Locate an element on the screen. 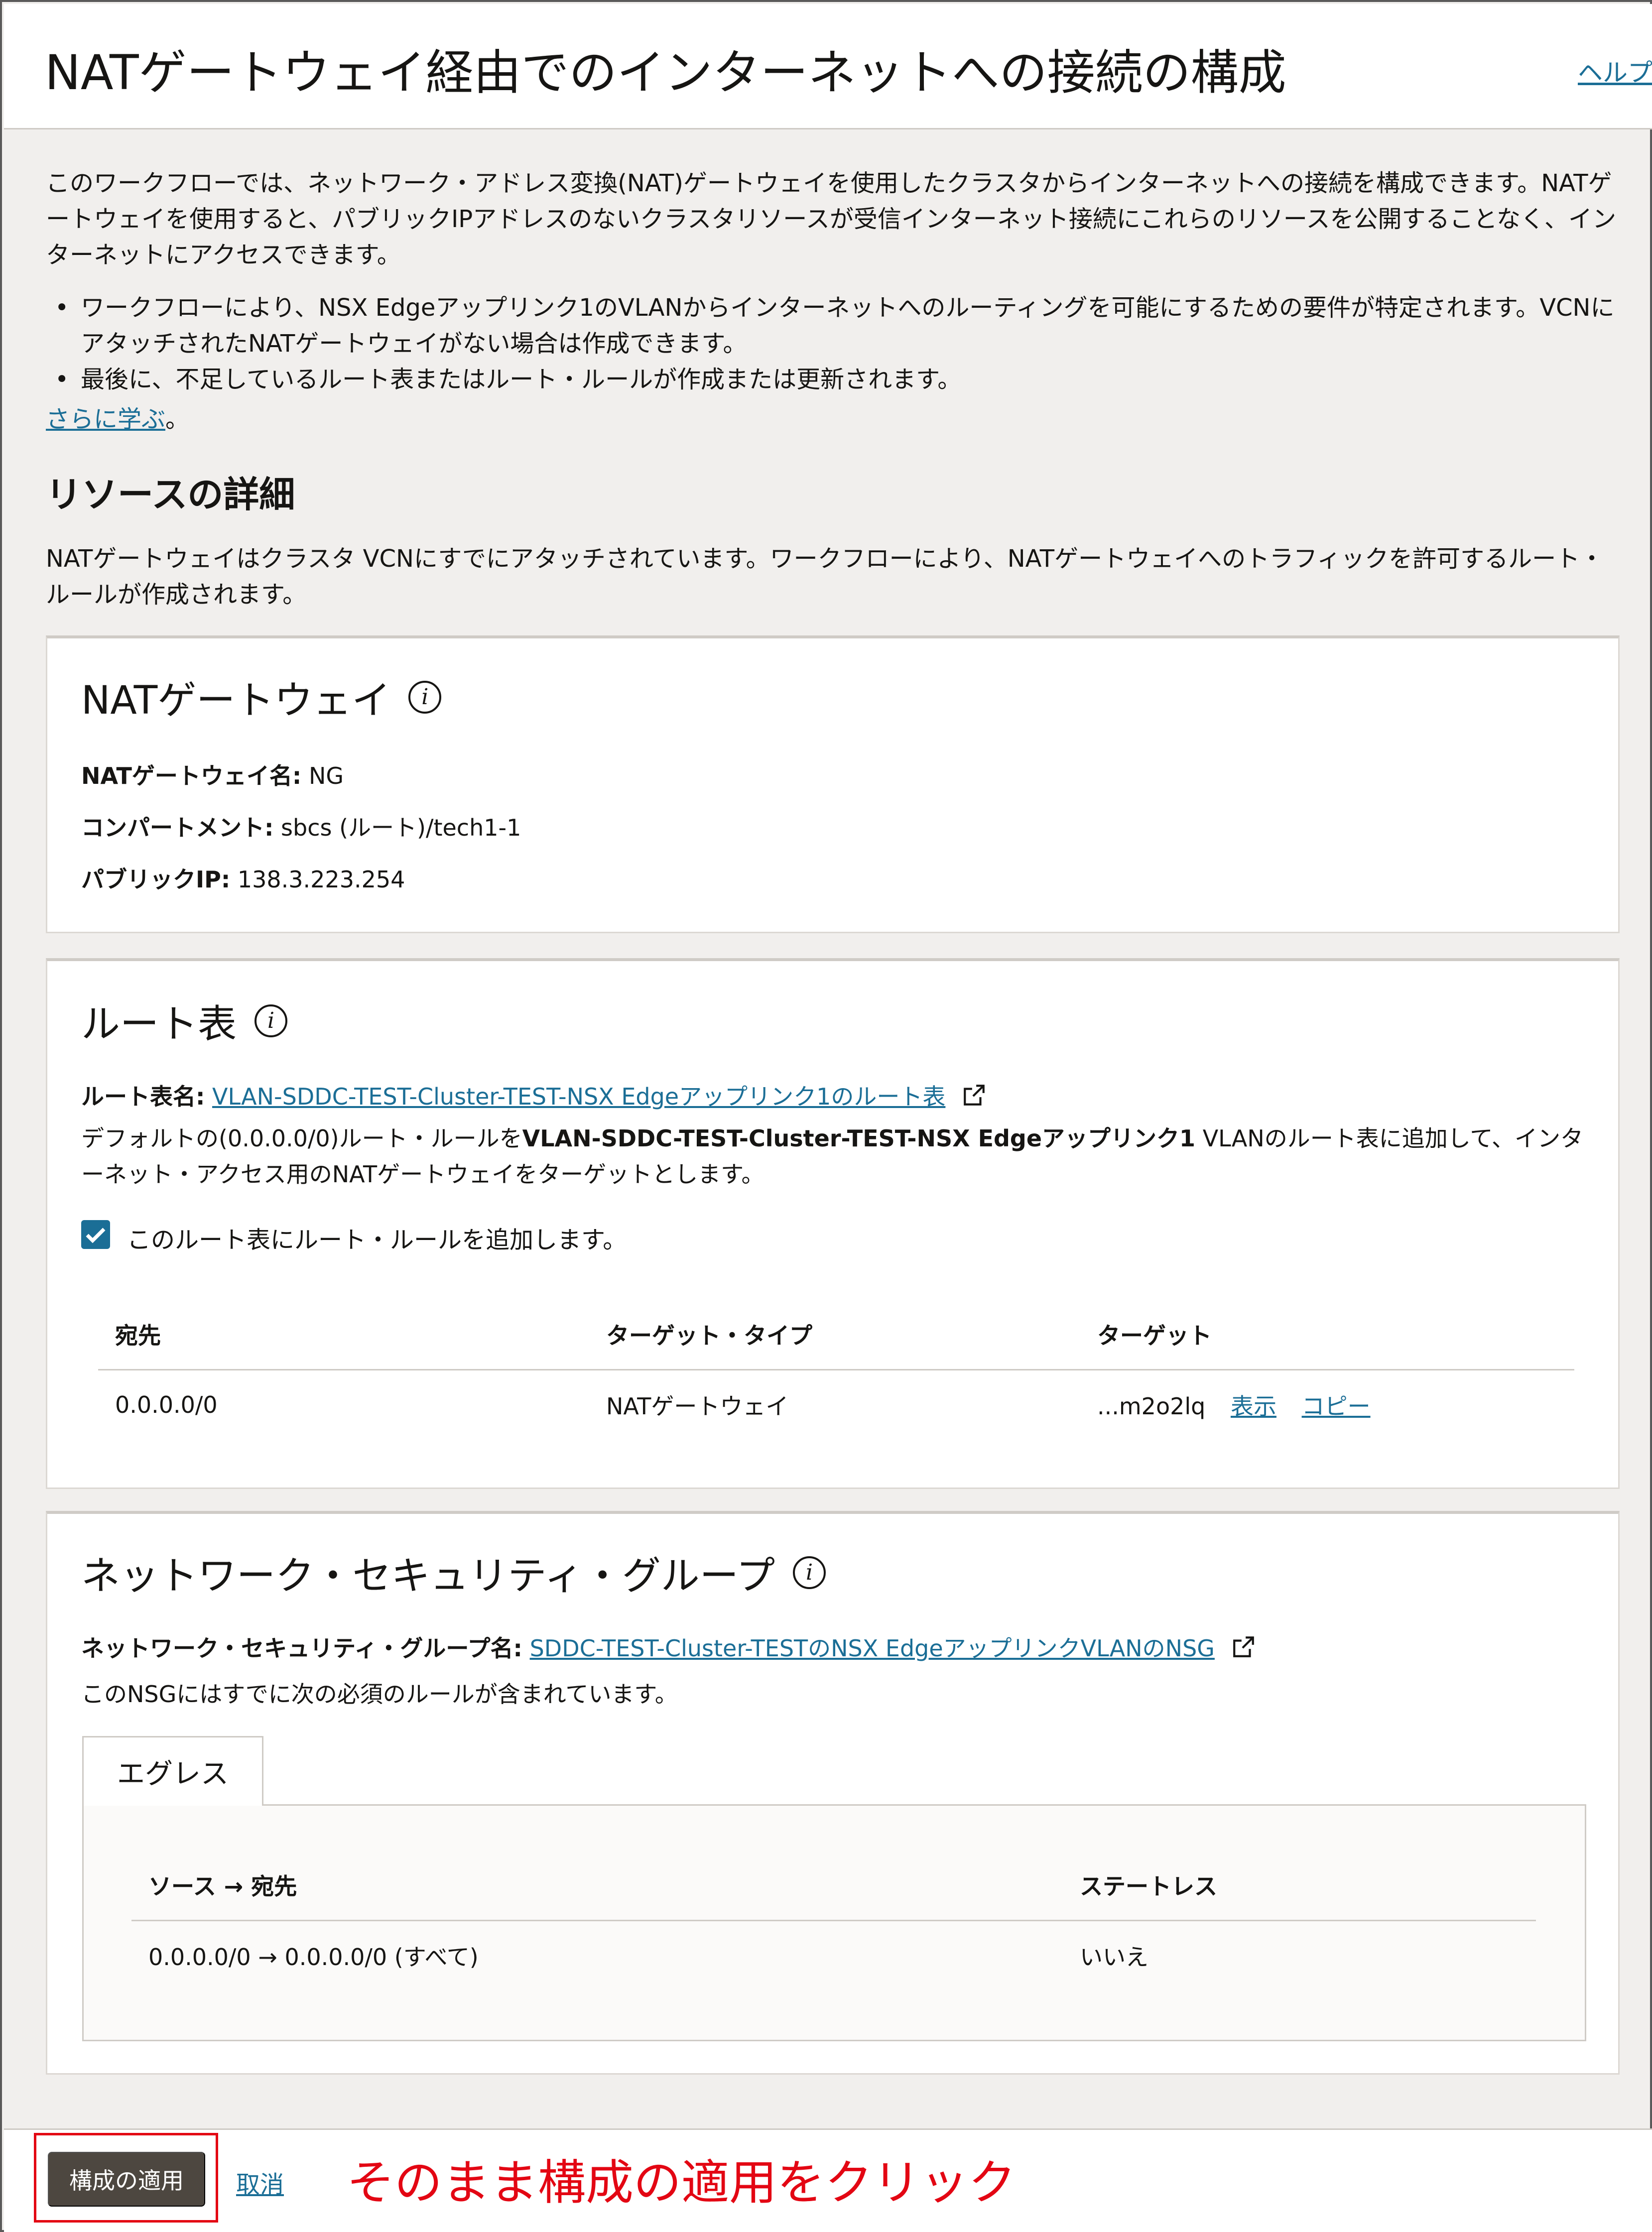 This screenshot has width=1652, height=2232. nsg-card-title: ネットワーク・セキュリティ・グループ is located at coordinates (428, 1576).